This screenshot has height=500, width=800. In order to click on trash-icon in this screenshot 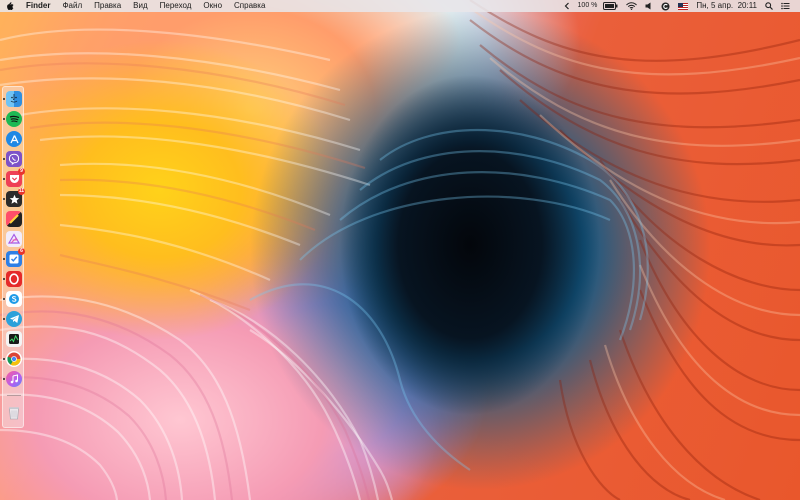, I will do `click(14, 413)`.